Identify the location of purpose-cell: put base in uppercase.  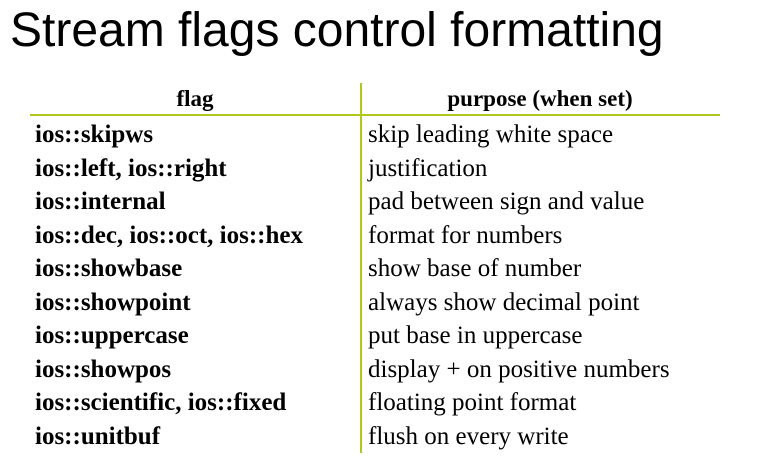
(475, 335).